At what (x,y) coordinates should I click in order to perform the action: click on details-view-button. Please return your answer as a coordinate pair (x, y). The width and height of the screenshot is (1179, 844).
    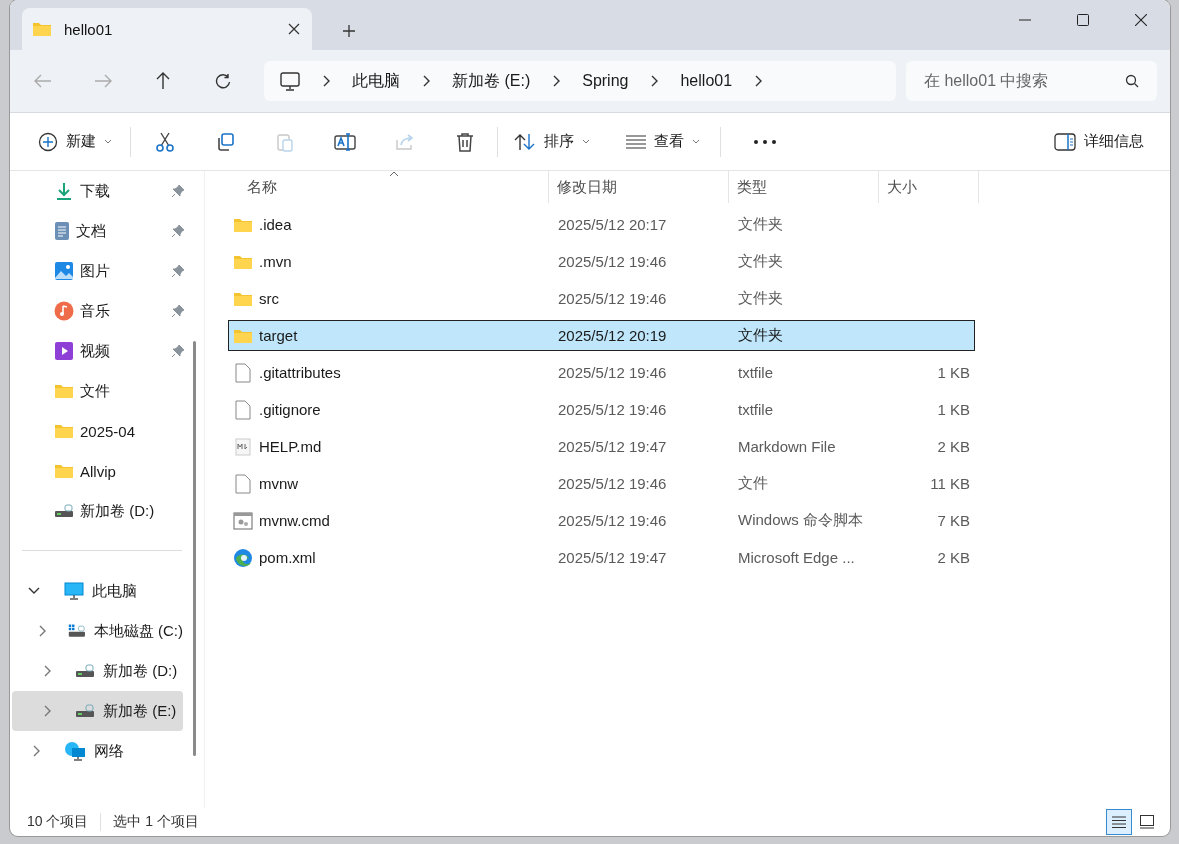
    Looking at the image, I should click on (1119, 822).